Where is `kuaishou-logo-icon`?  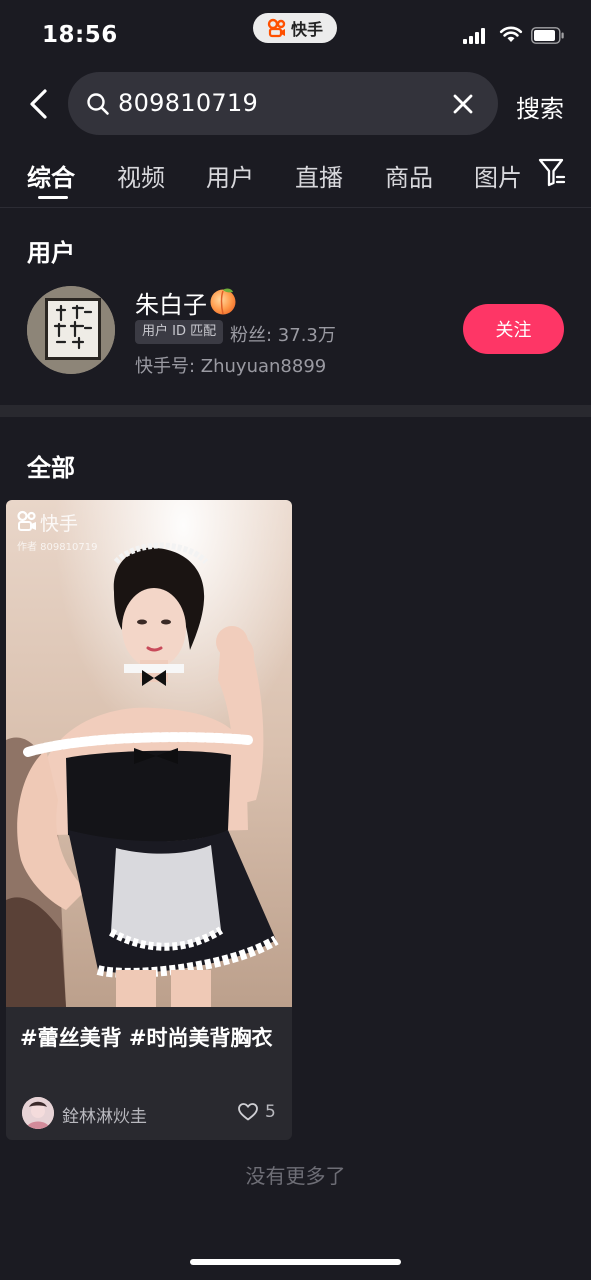 kuaishou-logo-icon is located at coordinates (276, 28).